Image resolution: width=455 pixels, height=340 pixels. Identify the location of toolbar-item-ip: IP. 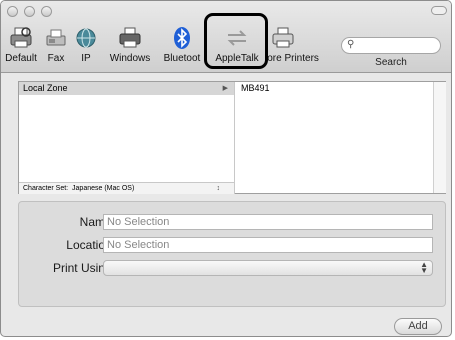
(86, 45).